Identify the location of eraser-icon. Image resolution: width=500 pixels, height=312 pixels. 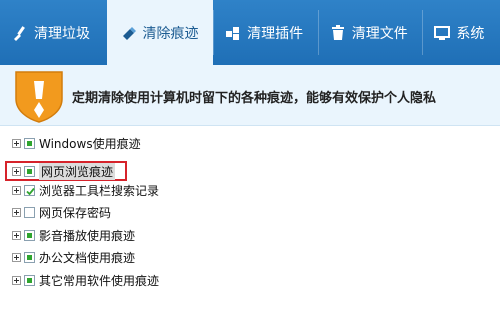
(129, 33).